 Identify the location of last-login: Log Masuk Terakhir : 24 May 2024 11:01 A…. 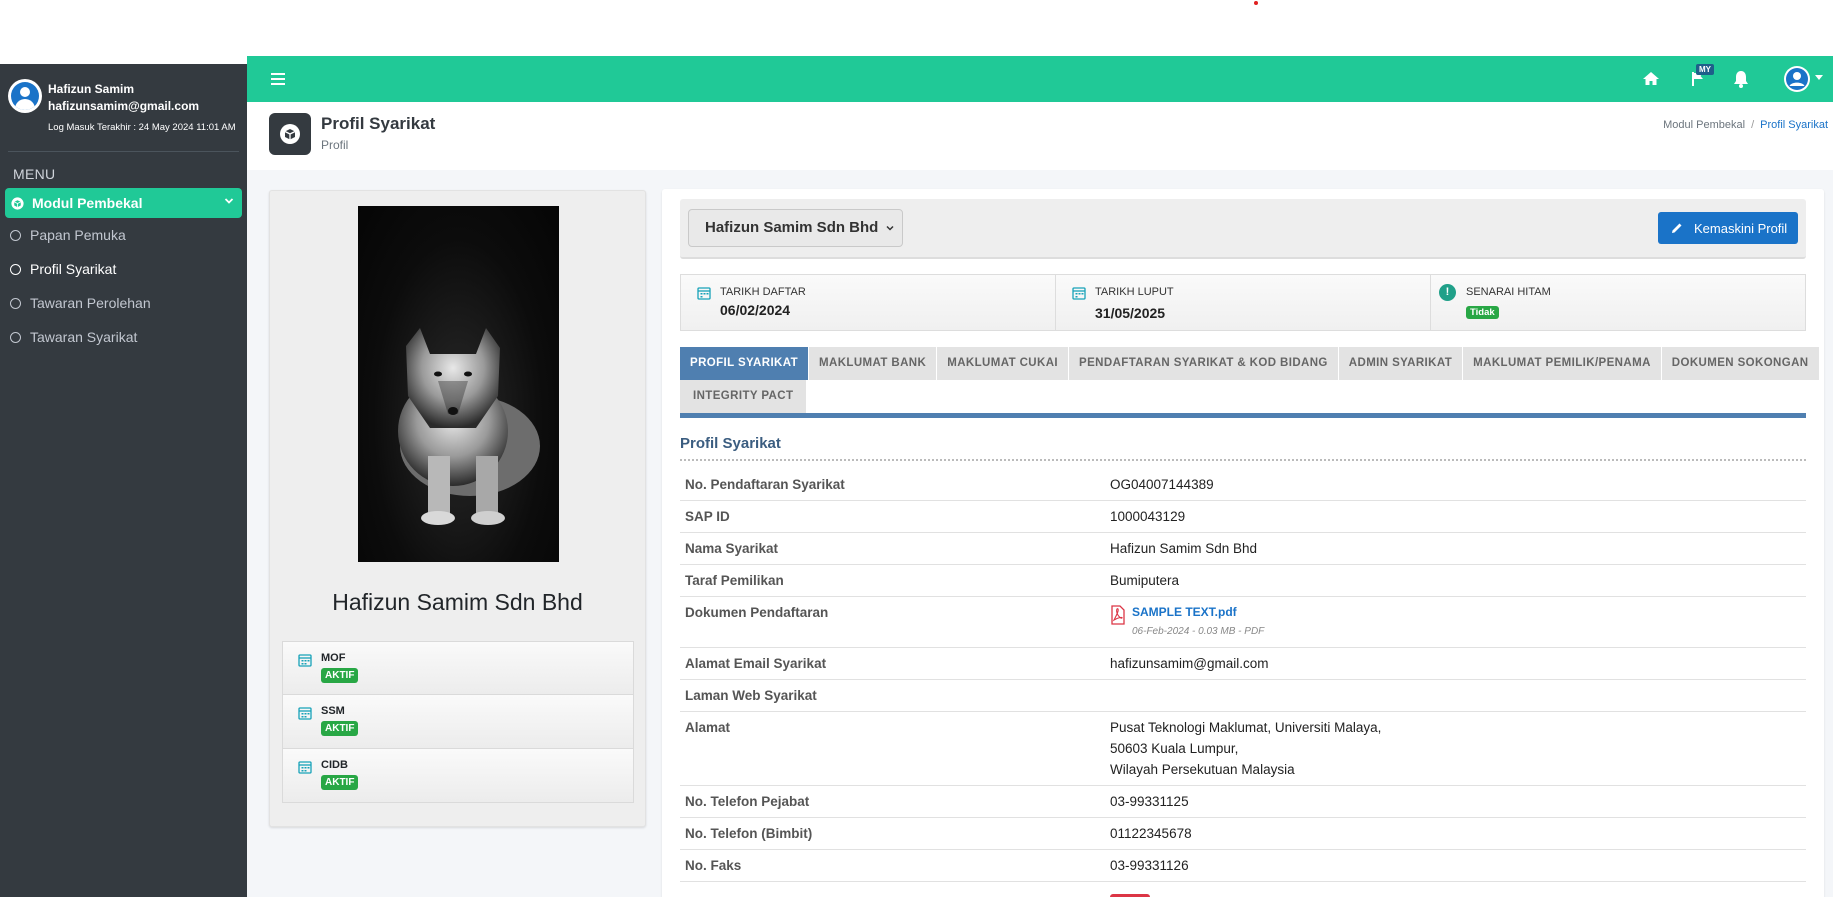
(142, 127).